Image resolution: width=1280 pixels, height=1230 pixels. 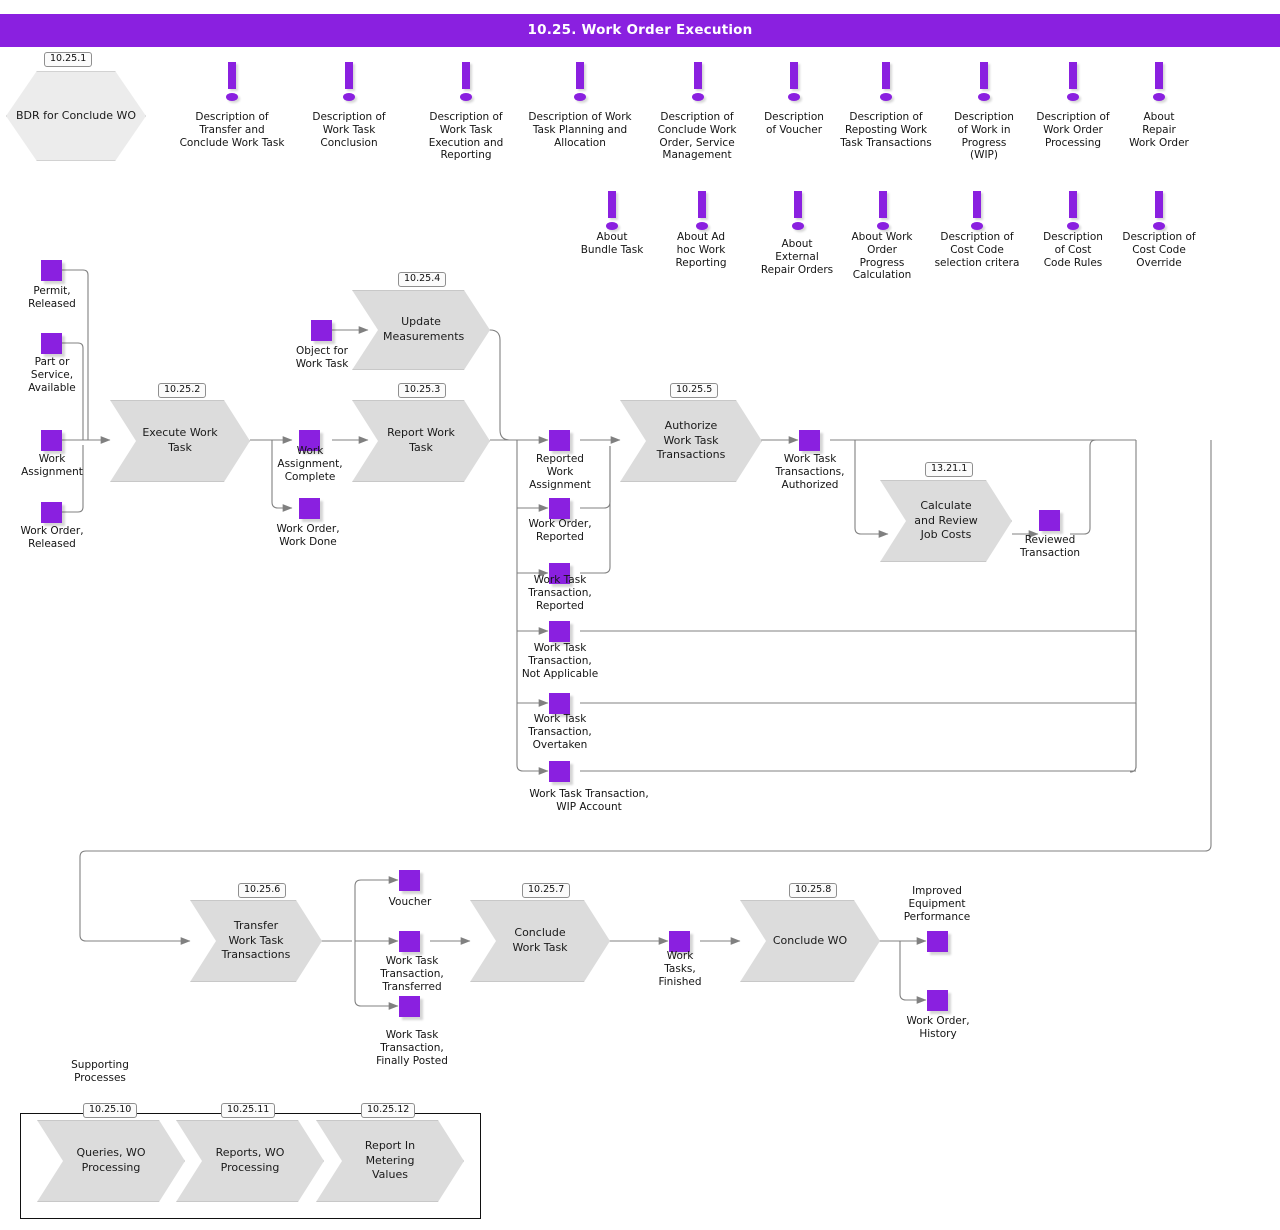 What do you see at coordinates (937, 904) in the screenshot?
I see `entity-improved-equipment-performance-label: Improved Equipment Performance` at bounding box center [937, 904].